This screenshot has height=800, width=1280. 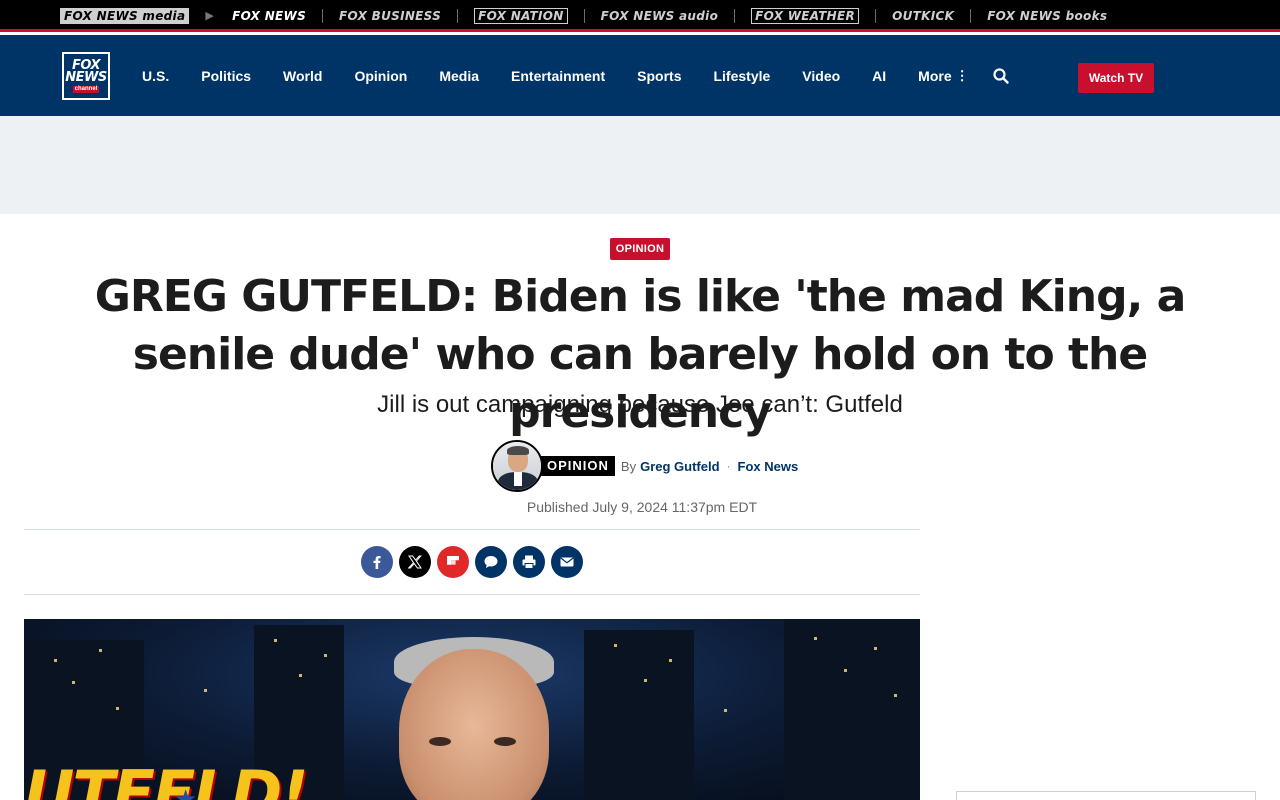 I want to click on share-flipboard-button, so click(x=453, y=562).